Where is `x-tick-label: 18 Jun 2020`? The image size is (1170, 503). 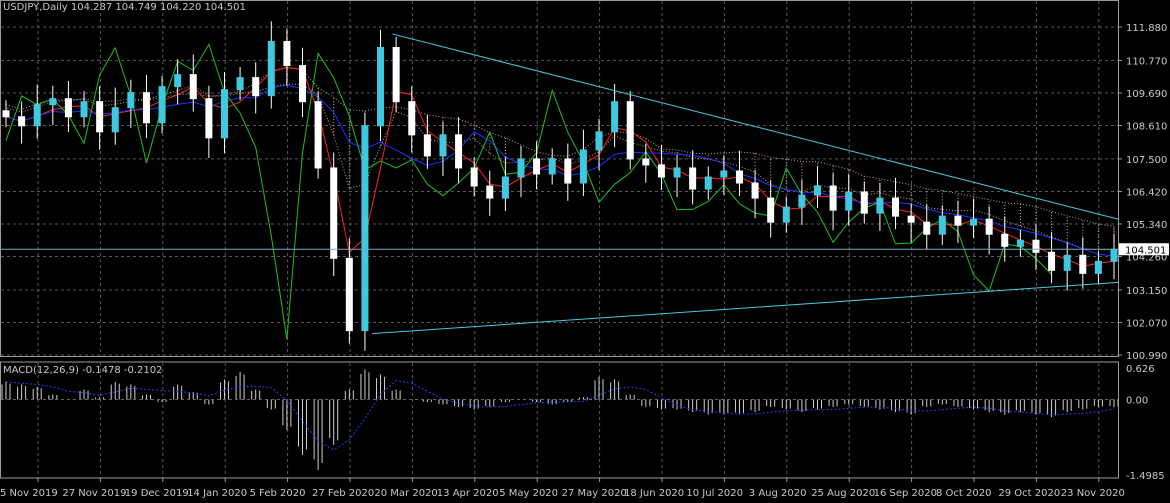 x-tick-label: 18 Jun 2020 is located at coordinates (654, 493).